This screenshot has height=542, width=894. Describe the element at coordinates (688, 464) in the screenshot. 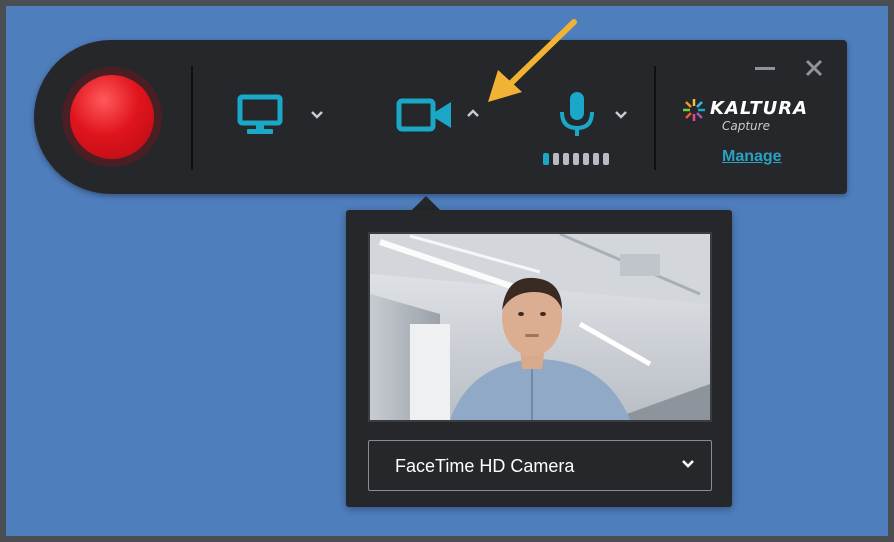

I see `chevron-down-icon` at that location.